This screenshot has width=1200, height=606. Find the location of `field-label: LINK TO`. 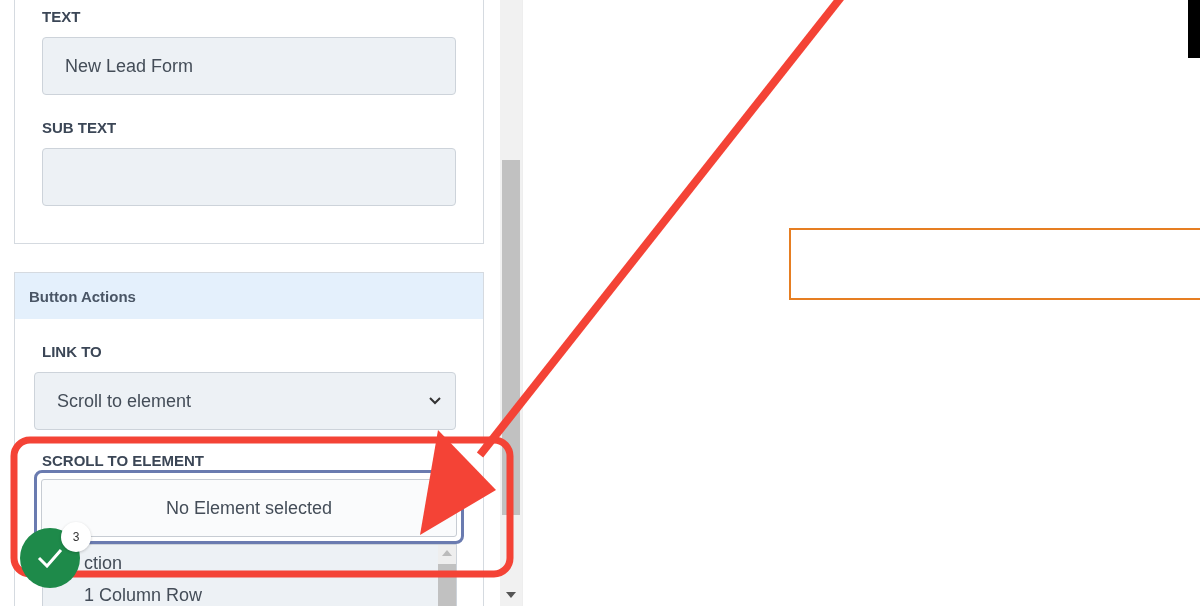

field-label: LINK TO is located at coordinates (72, 352).